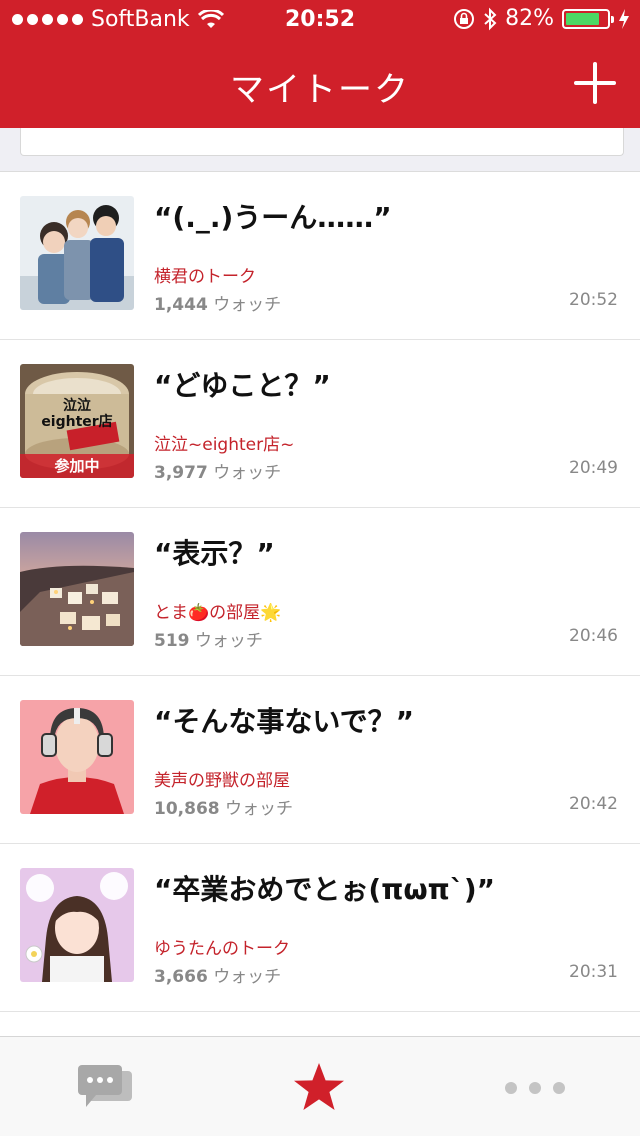 This screenshot has height=1136, width=640. I want to click on charging-icon, so click(624, 18).